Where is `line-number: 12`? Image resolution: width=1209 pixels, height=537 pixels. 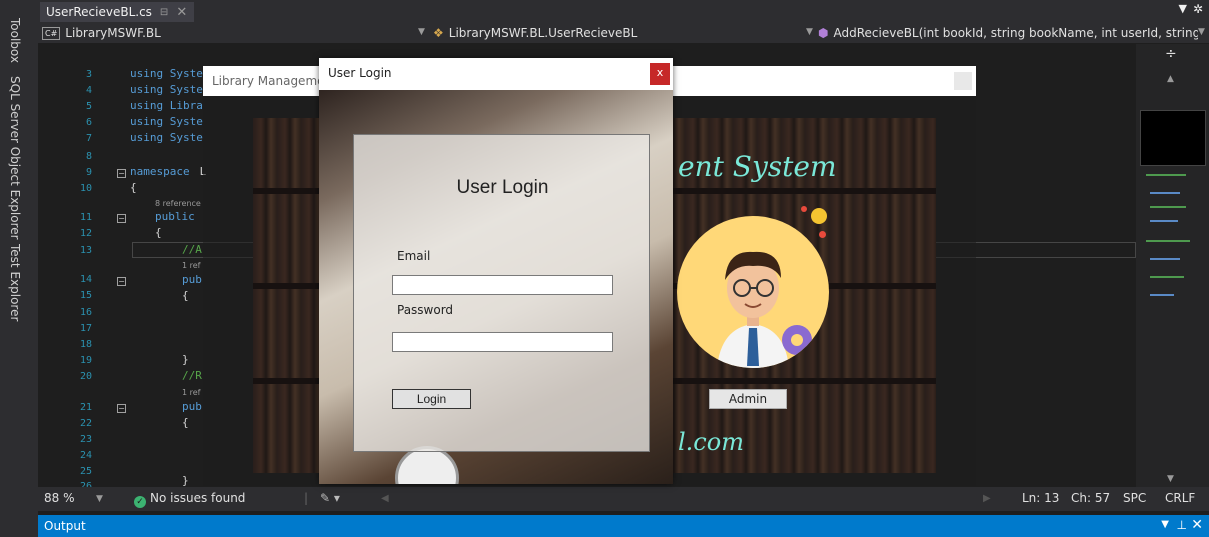
line-number: 12 is located at coordinates (85, 233).